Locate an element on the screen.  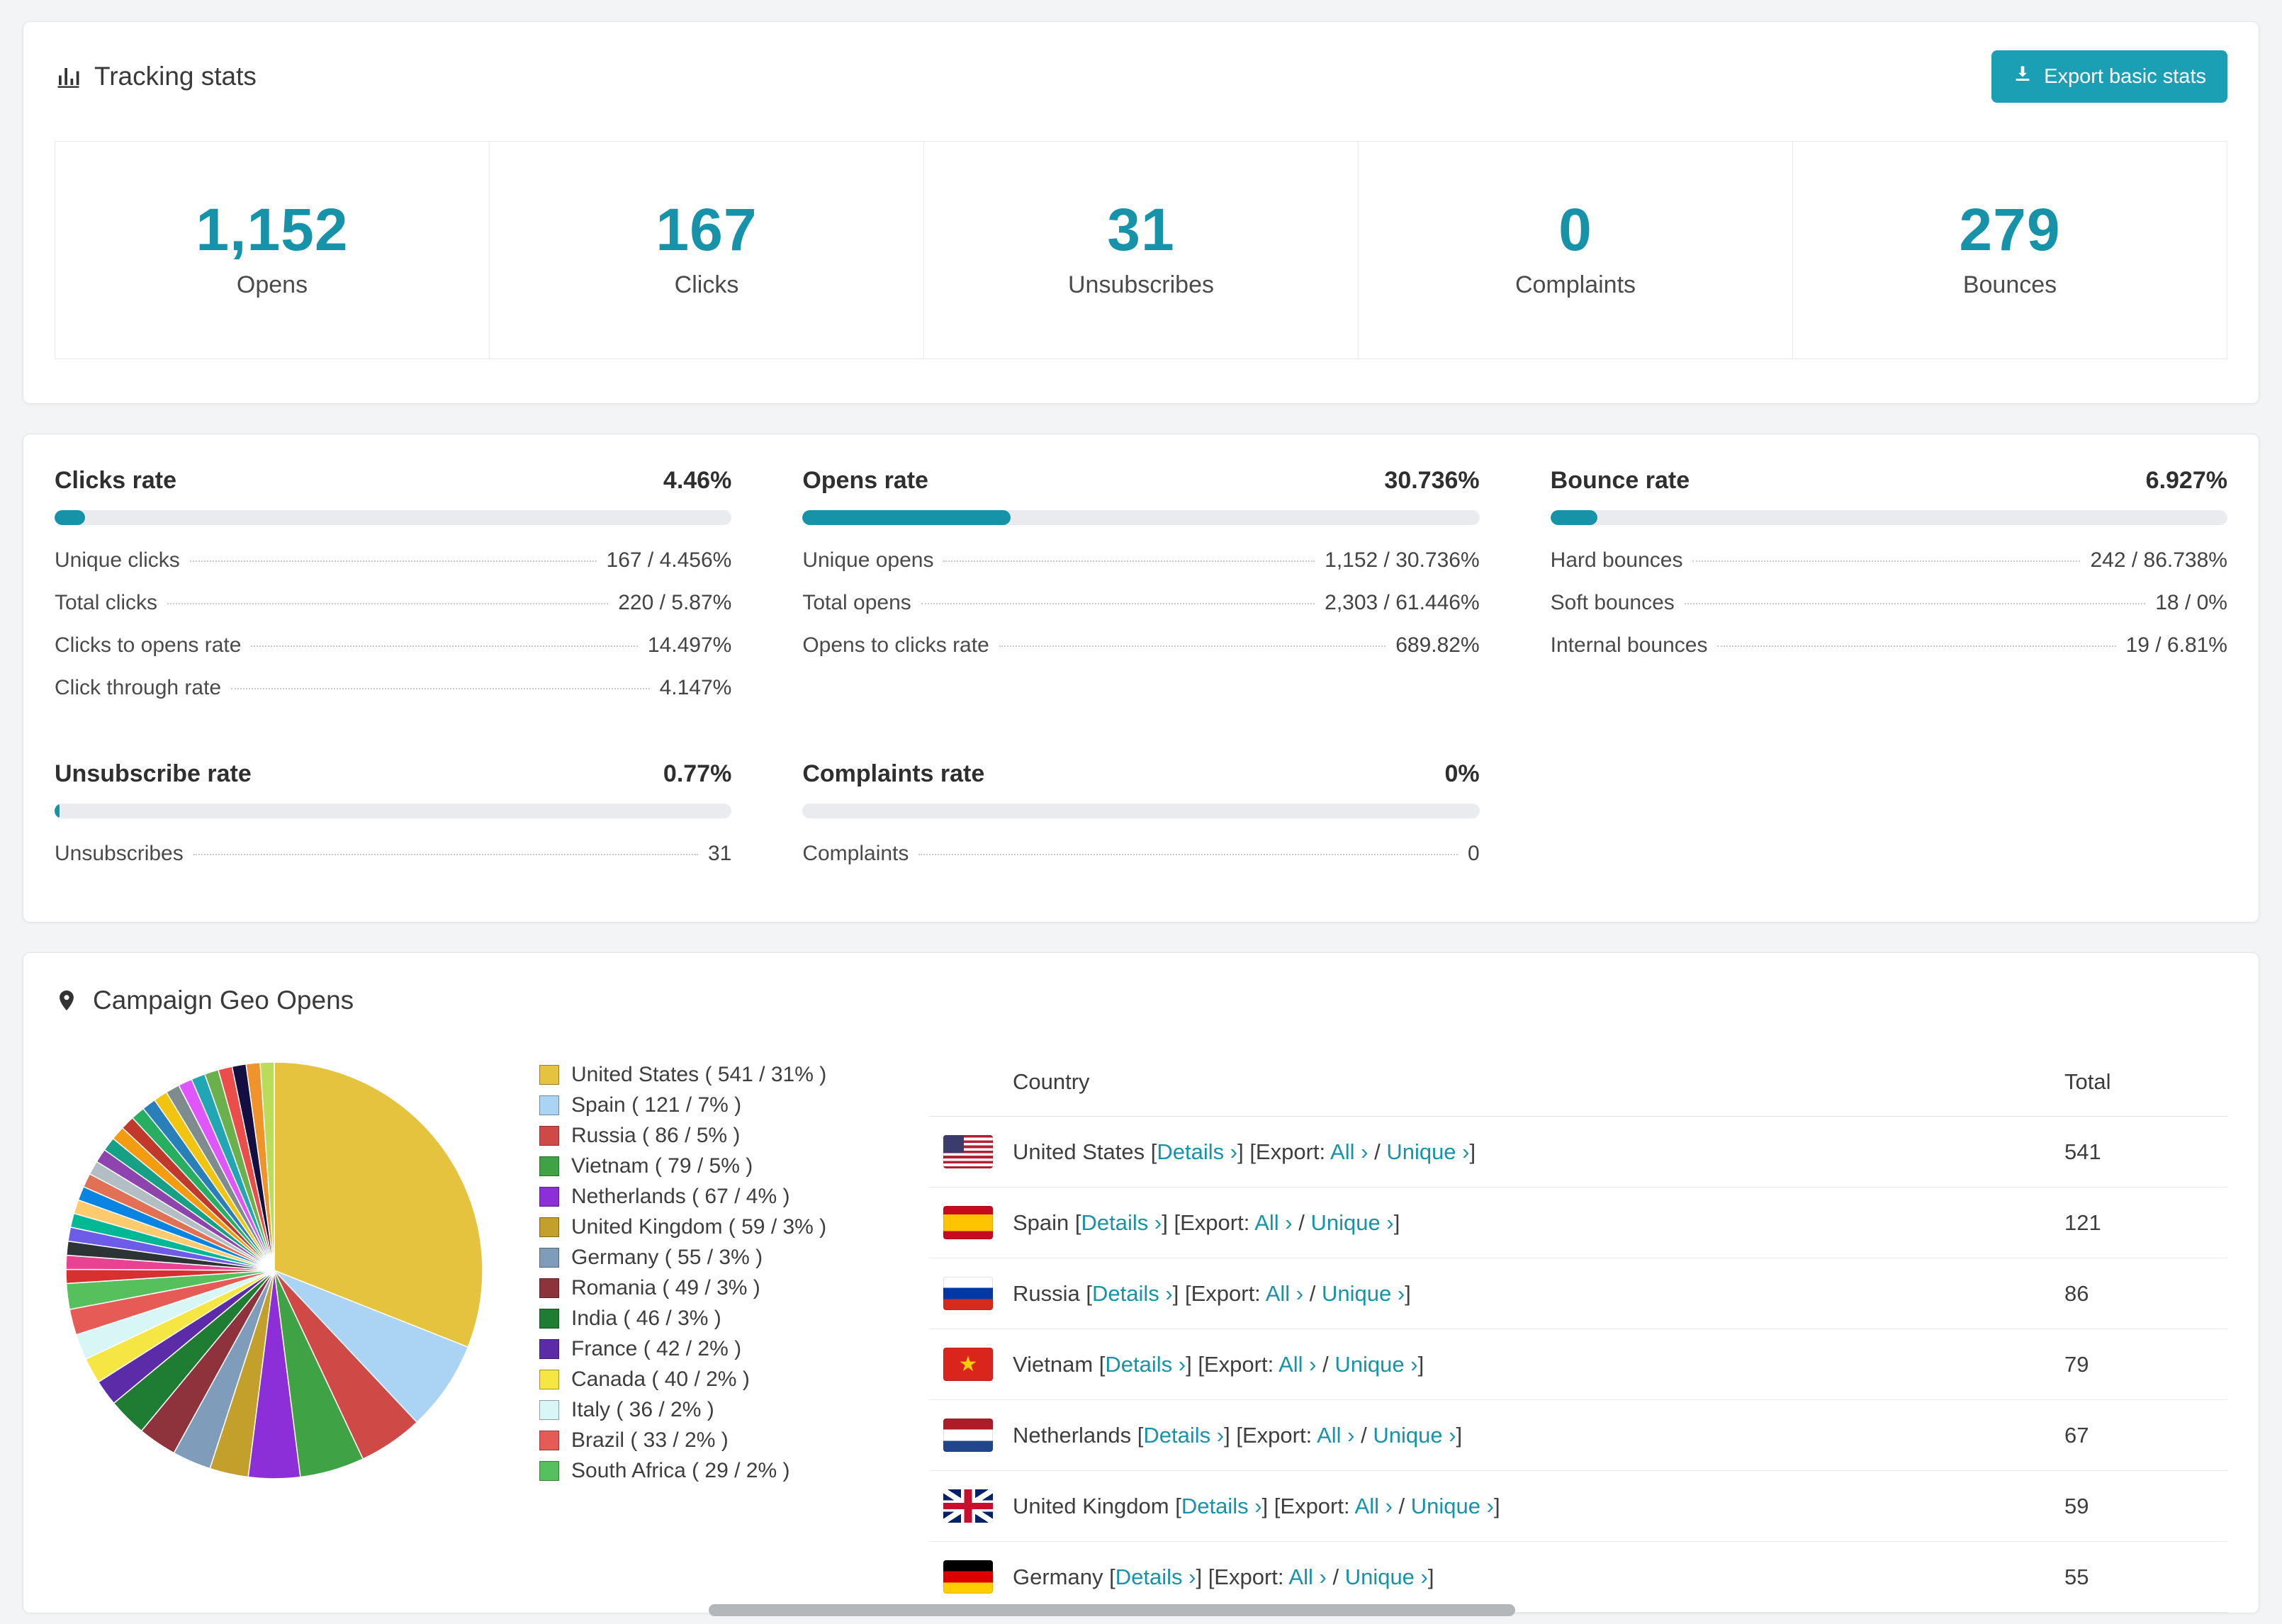
rate-stat-label: Total clicks is located at coordinates (107, 602).